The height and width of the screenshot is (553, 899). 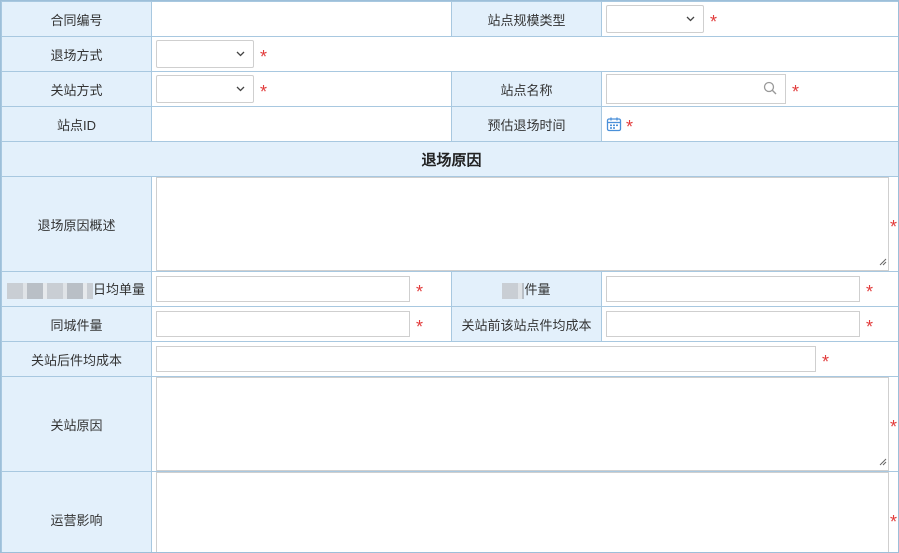 I want to click on site-id-label: 站点ID, so click(x=76, y=124).